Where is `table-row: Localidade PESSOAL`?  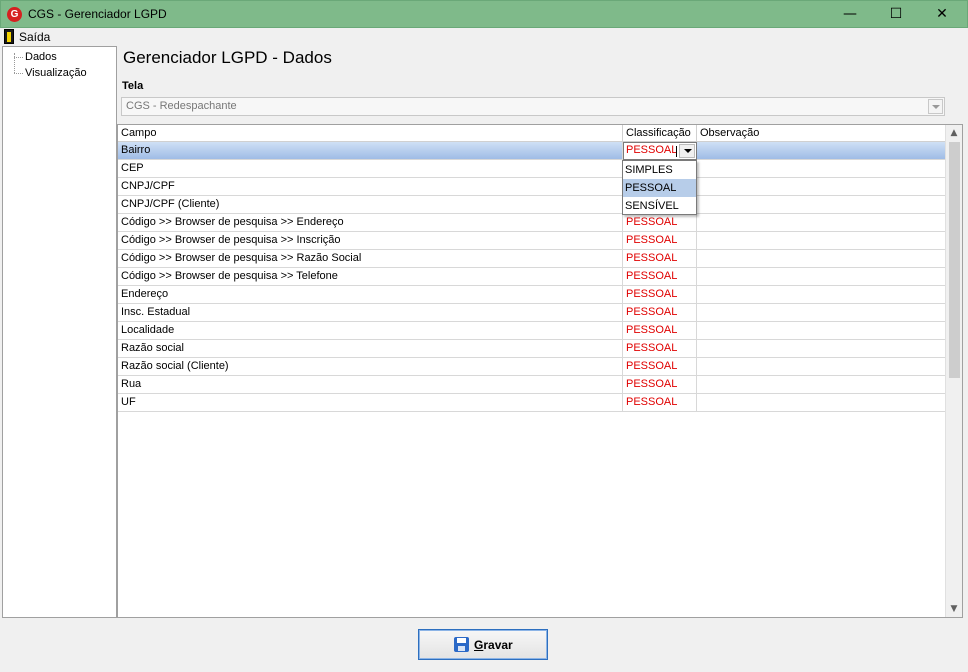
table-row: Localidade PESSOAL is located at coordinates (532, 331).